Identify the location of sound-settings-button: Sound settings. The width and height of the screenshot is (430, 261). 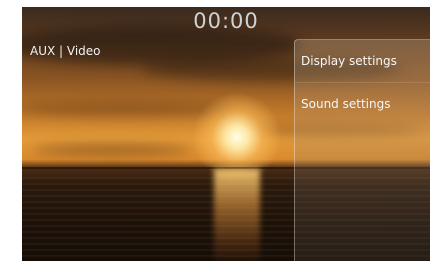
(362, 103).